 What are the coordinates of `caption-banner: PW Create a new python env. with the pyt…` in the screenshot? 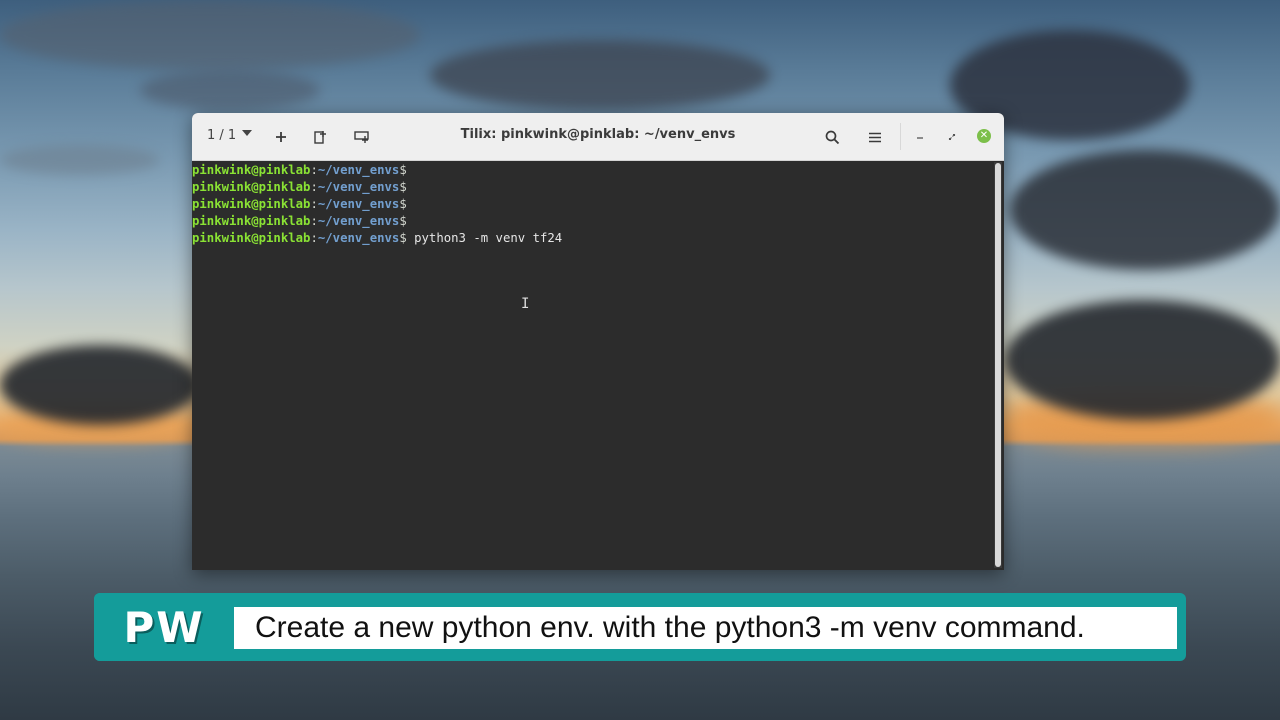 It's located at (640, 627).